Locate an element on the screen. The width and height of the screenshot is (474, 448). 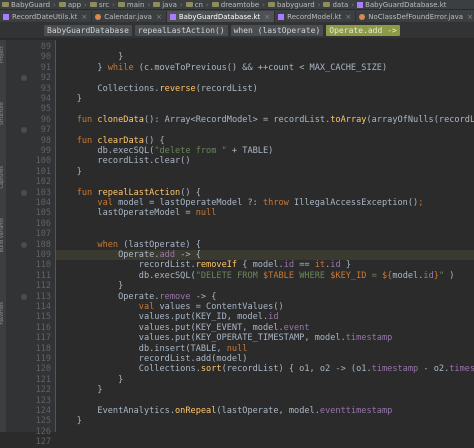
code-line-108: when (lastOperate) { is located at coordinates (265, 245).